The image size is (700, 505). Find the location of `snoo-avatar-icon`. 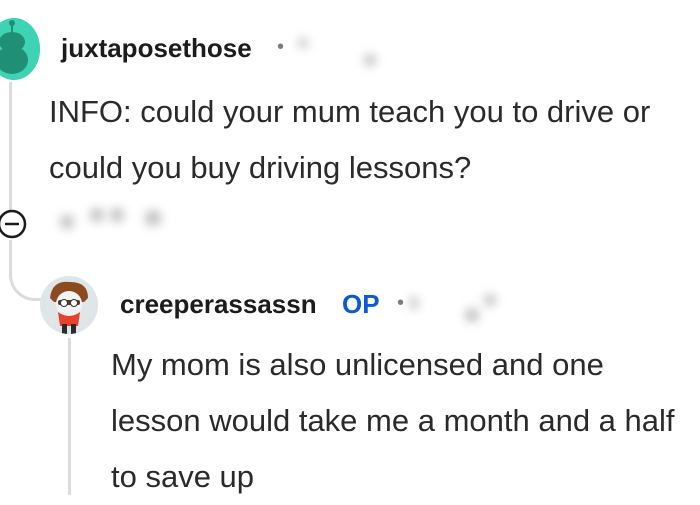

snoo-avatar-icon is located at coordinates (20, 49).